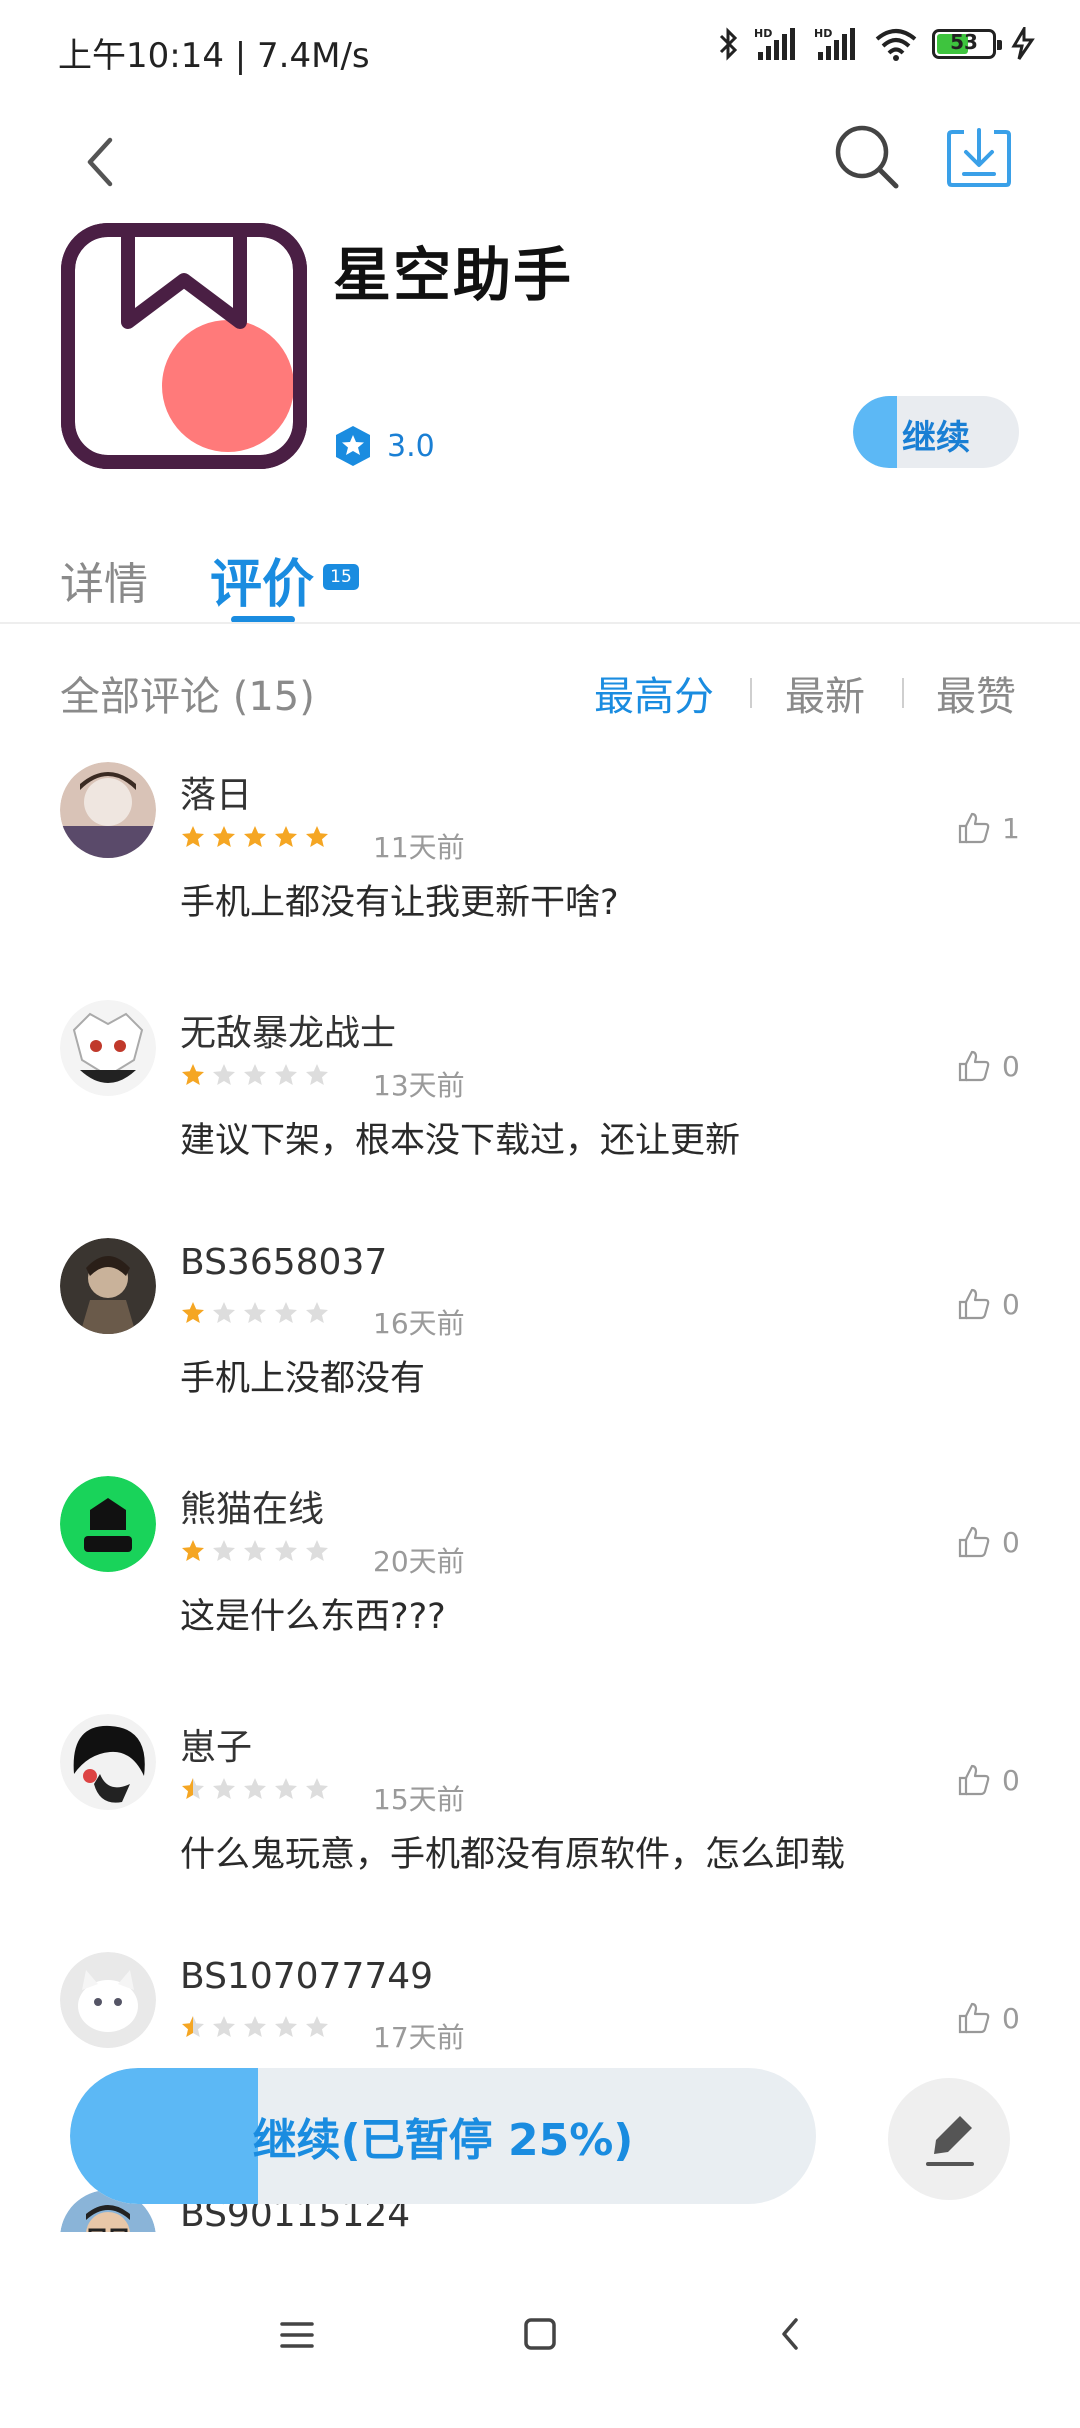  Describe the element at coordinates (751, 693) in the screenshot. I see `sort-separator` at that location.